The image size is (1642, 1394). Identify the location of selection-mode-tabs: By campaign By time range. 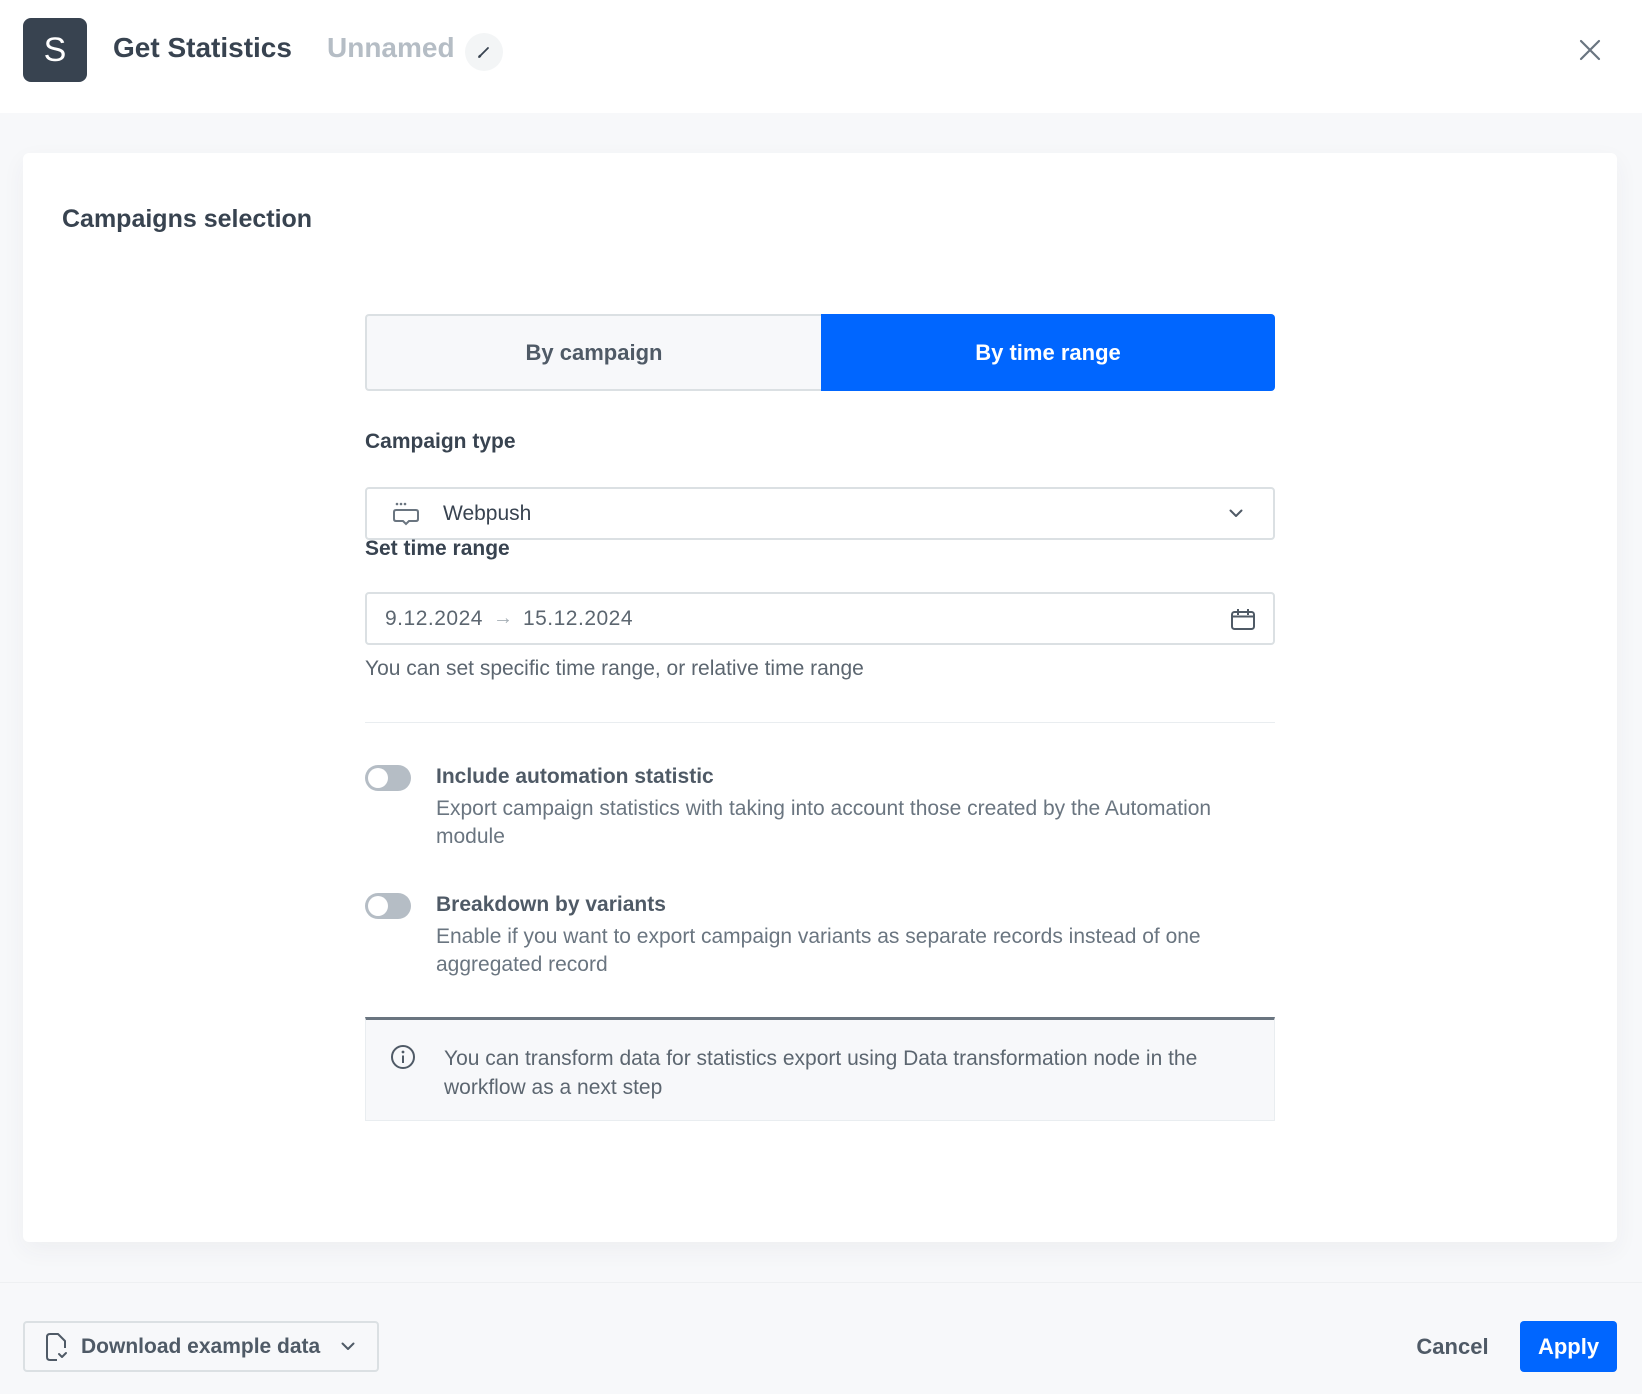
(820, 352).